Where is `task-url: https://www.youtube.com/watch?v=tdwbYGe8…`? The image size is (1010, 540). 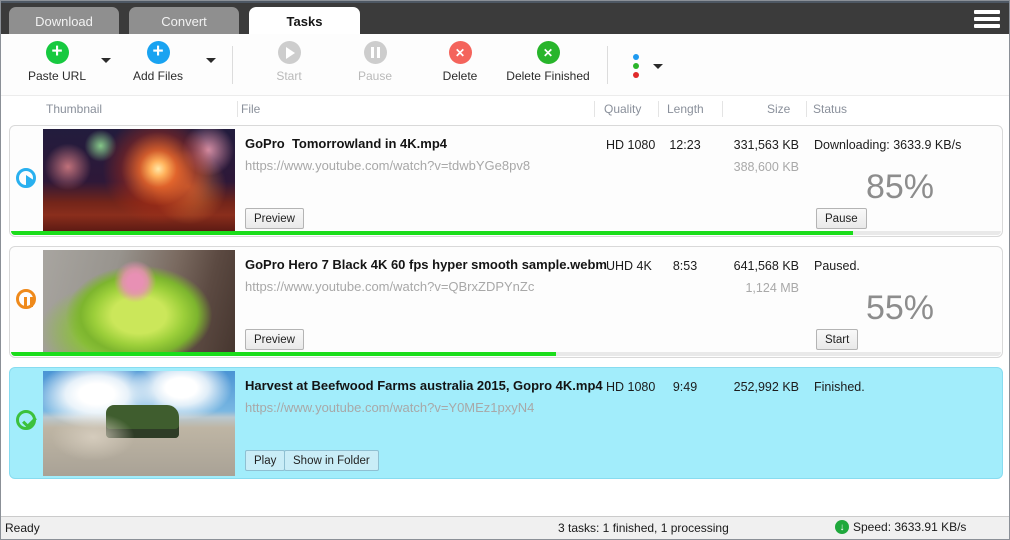 task-url: https://www.youtube.com/watch?v=tdwbYGe8… is located at coordinates (388, 165).